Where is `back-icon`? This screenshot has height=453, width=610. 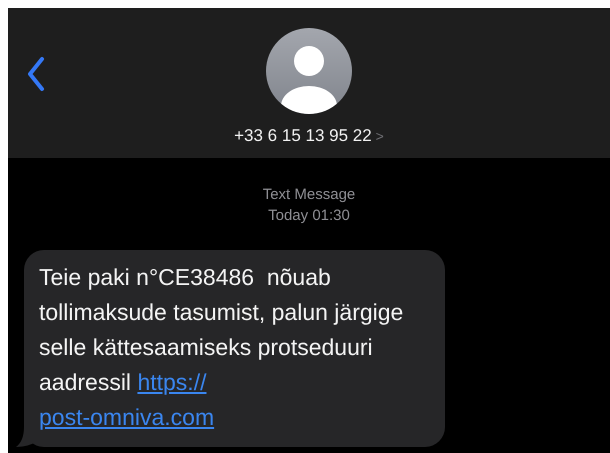
back-icon is located at coordinates (36, 74).